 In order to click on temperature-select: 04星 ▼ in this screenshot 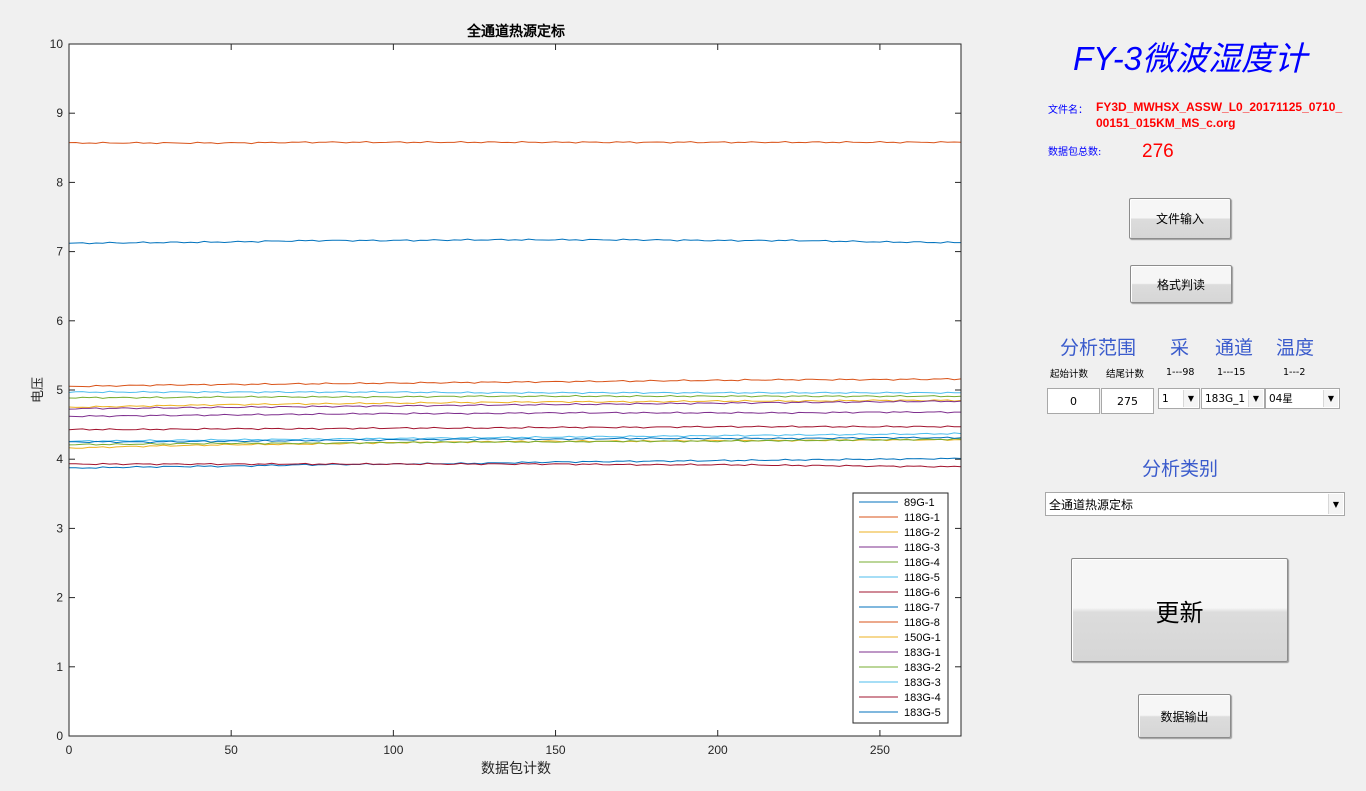, I will do `click(1302, 398)`.